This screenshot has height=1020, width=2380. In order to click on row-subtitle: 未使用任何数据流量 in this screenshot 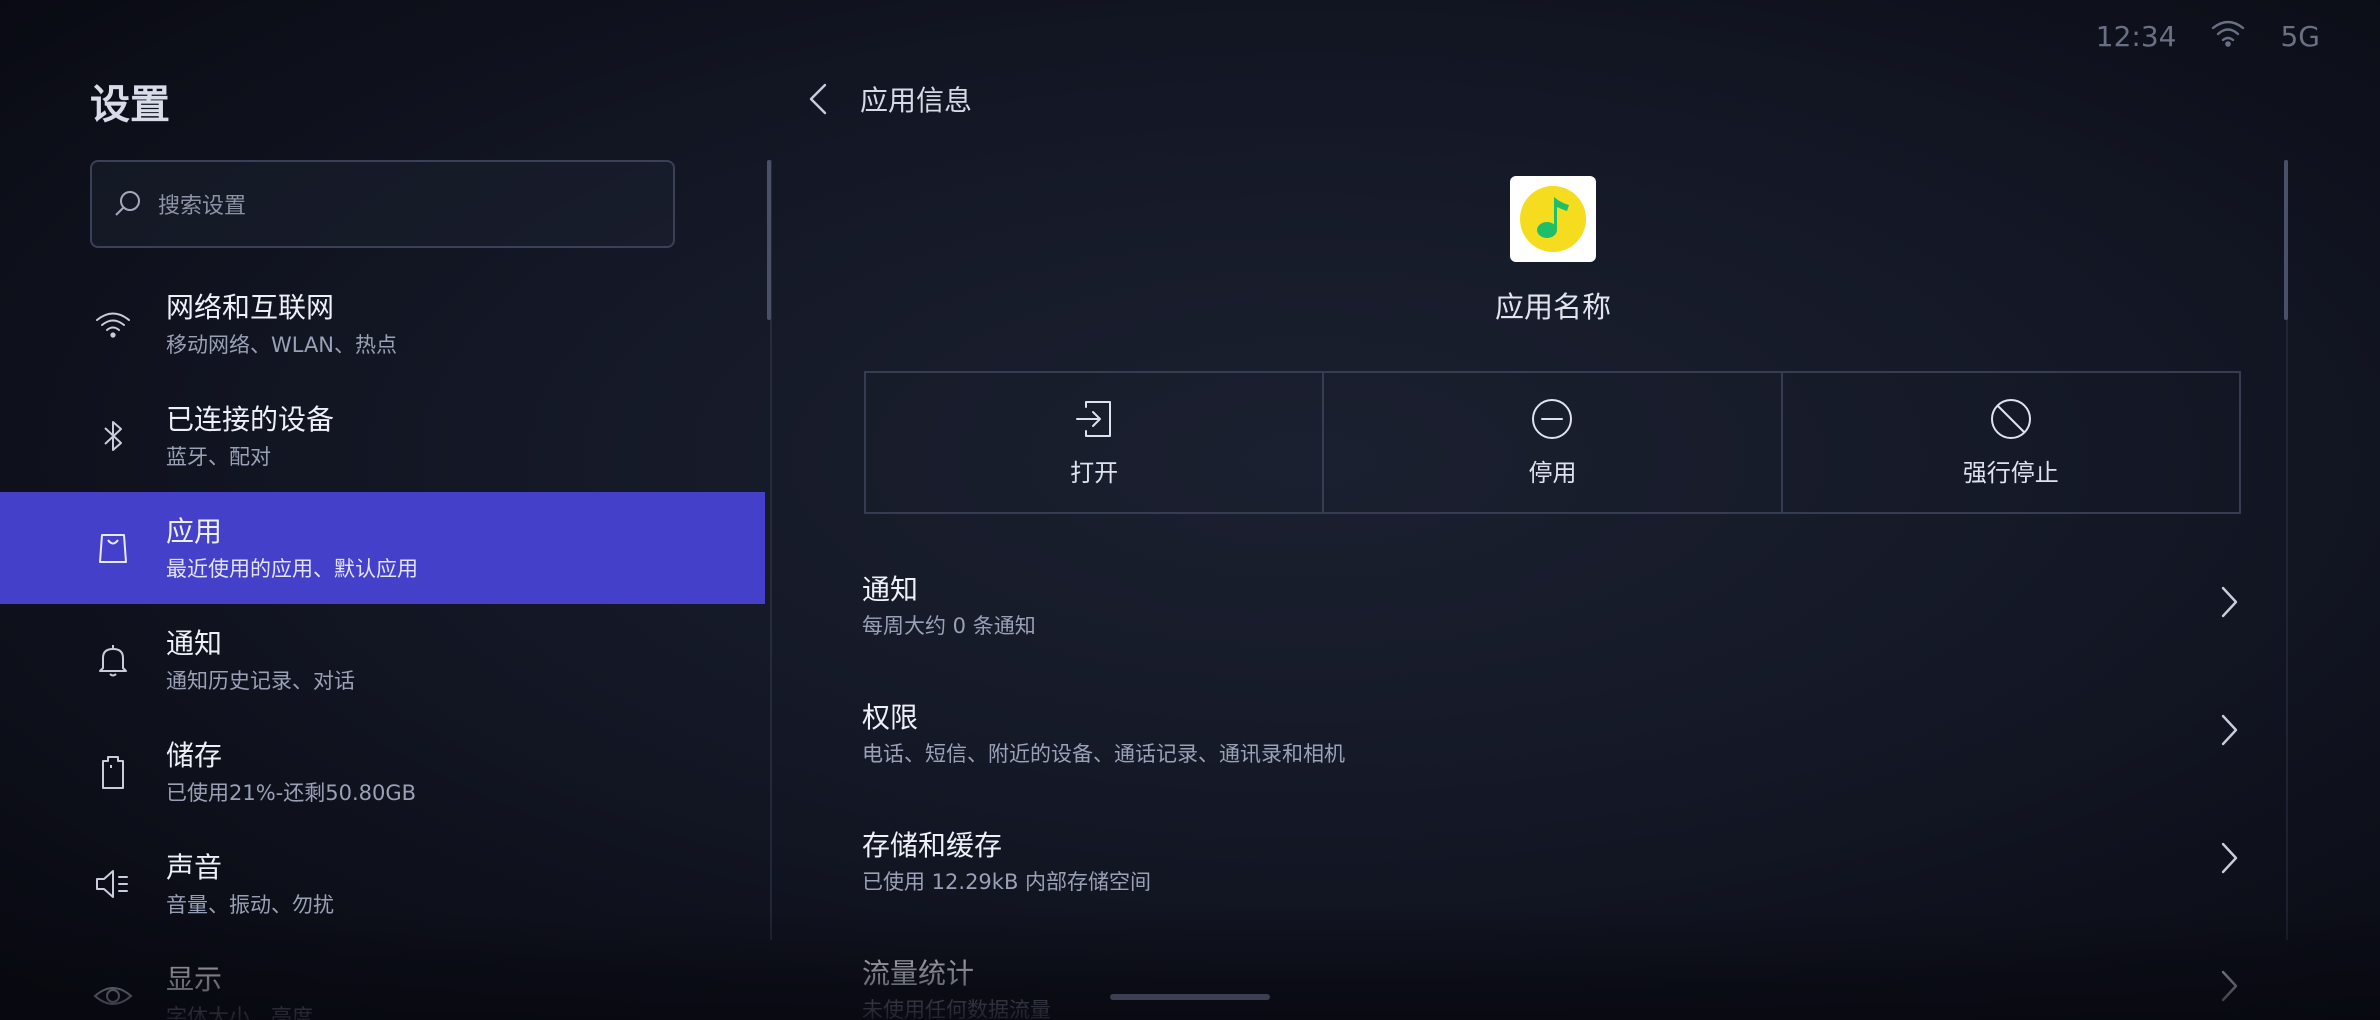, I will do `click(956, 1009)`.